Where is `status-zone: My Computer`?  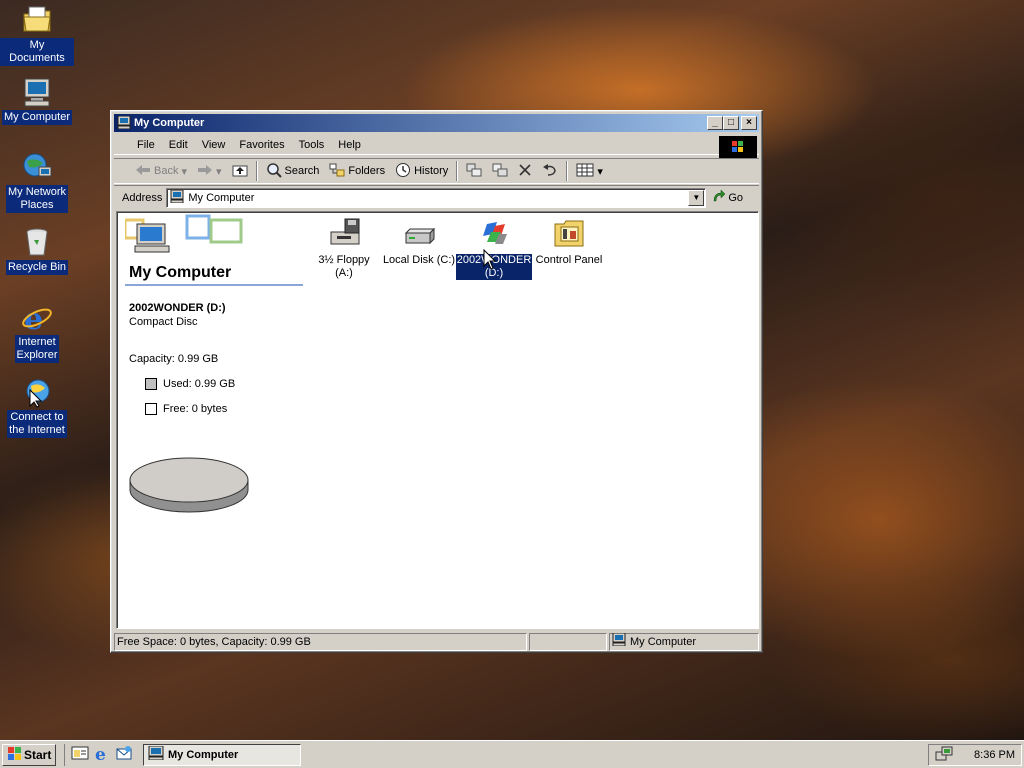 status-zone: My Computer is located at coordinates (684, 641).